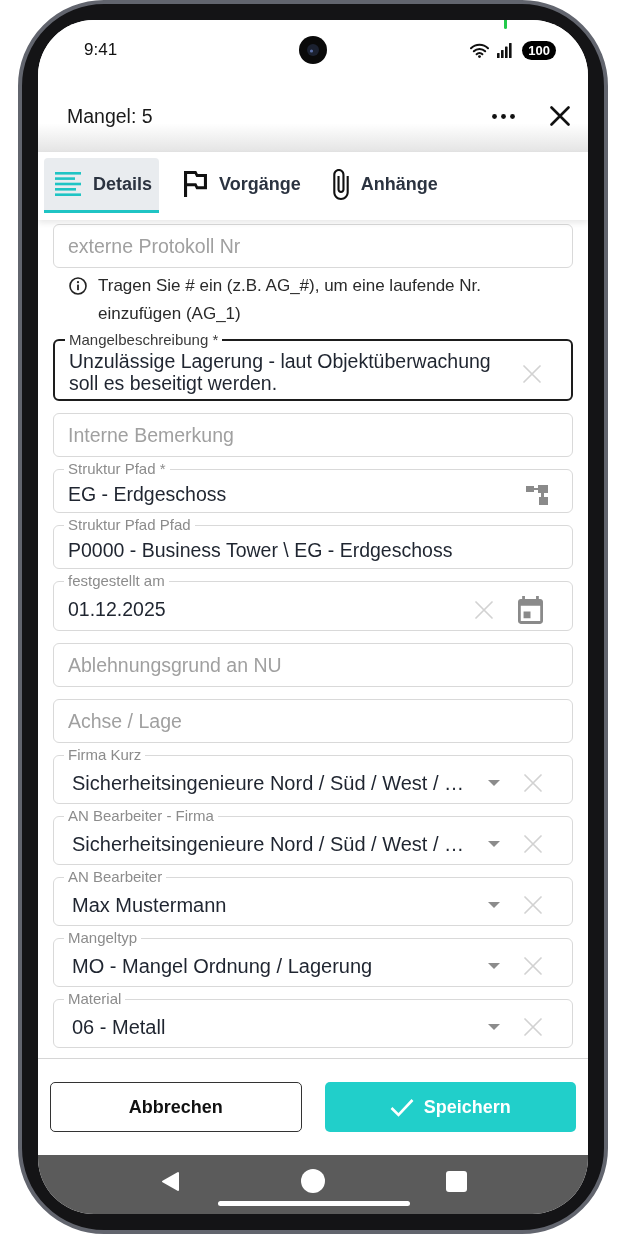 This screenshot has height=1236, width=626. Describe the element at coordinates (401, 1107) in the screenshot. I see `check-icon` at that location.